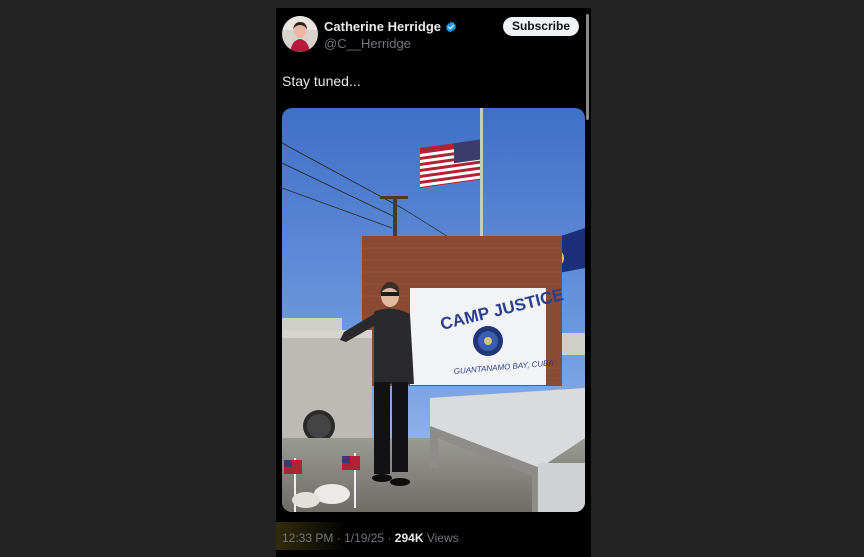  I want to click on views-count: 294K, so click(409, 538).